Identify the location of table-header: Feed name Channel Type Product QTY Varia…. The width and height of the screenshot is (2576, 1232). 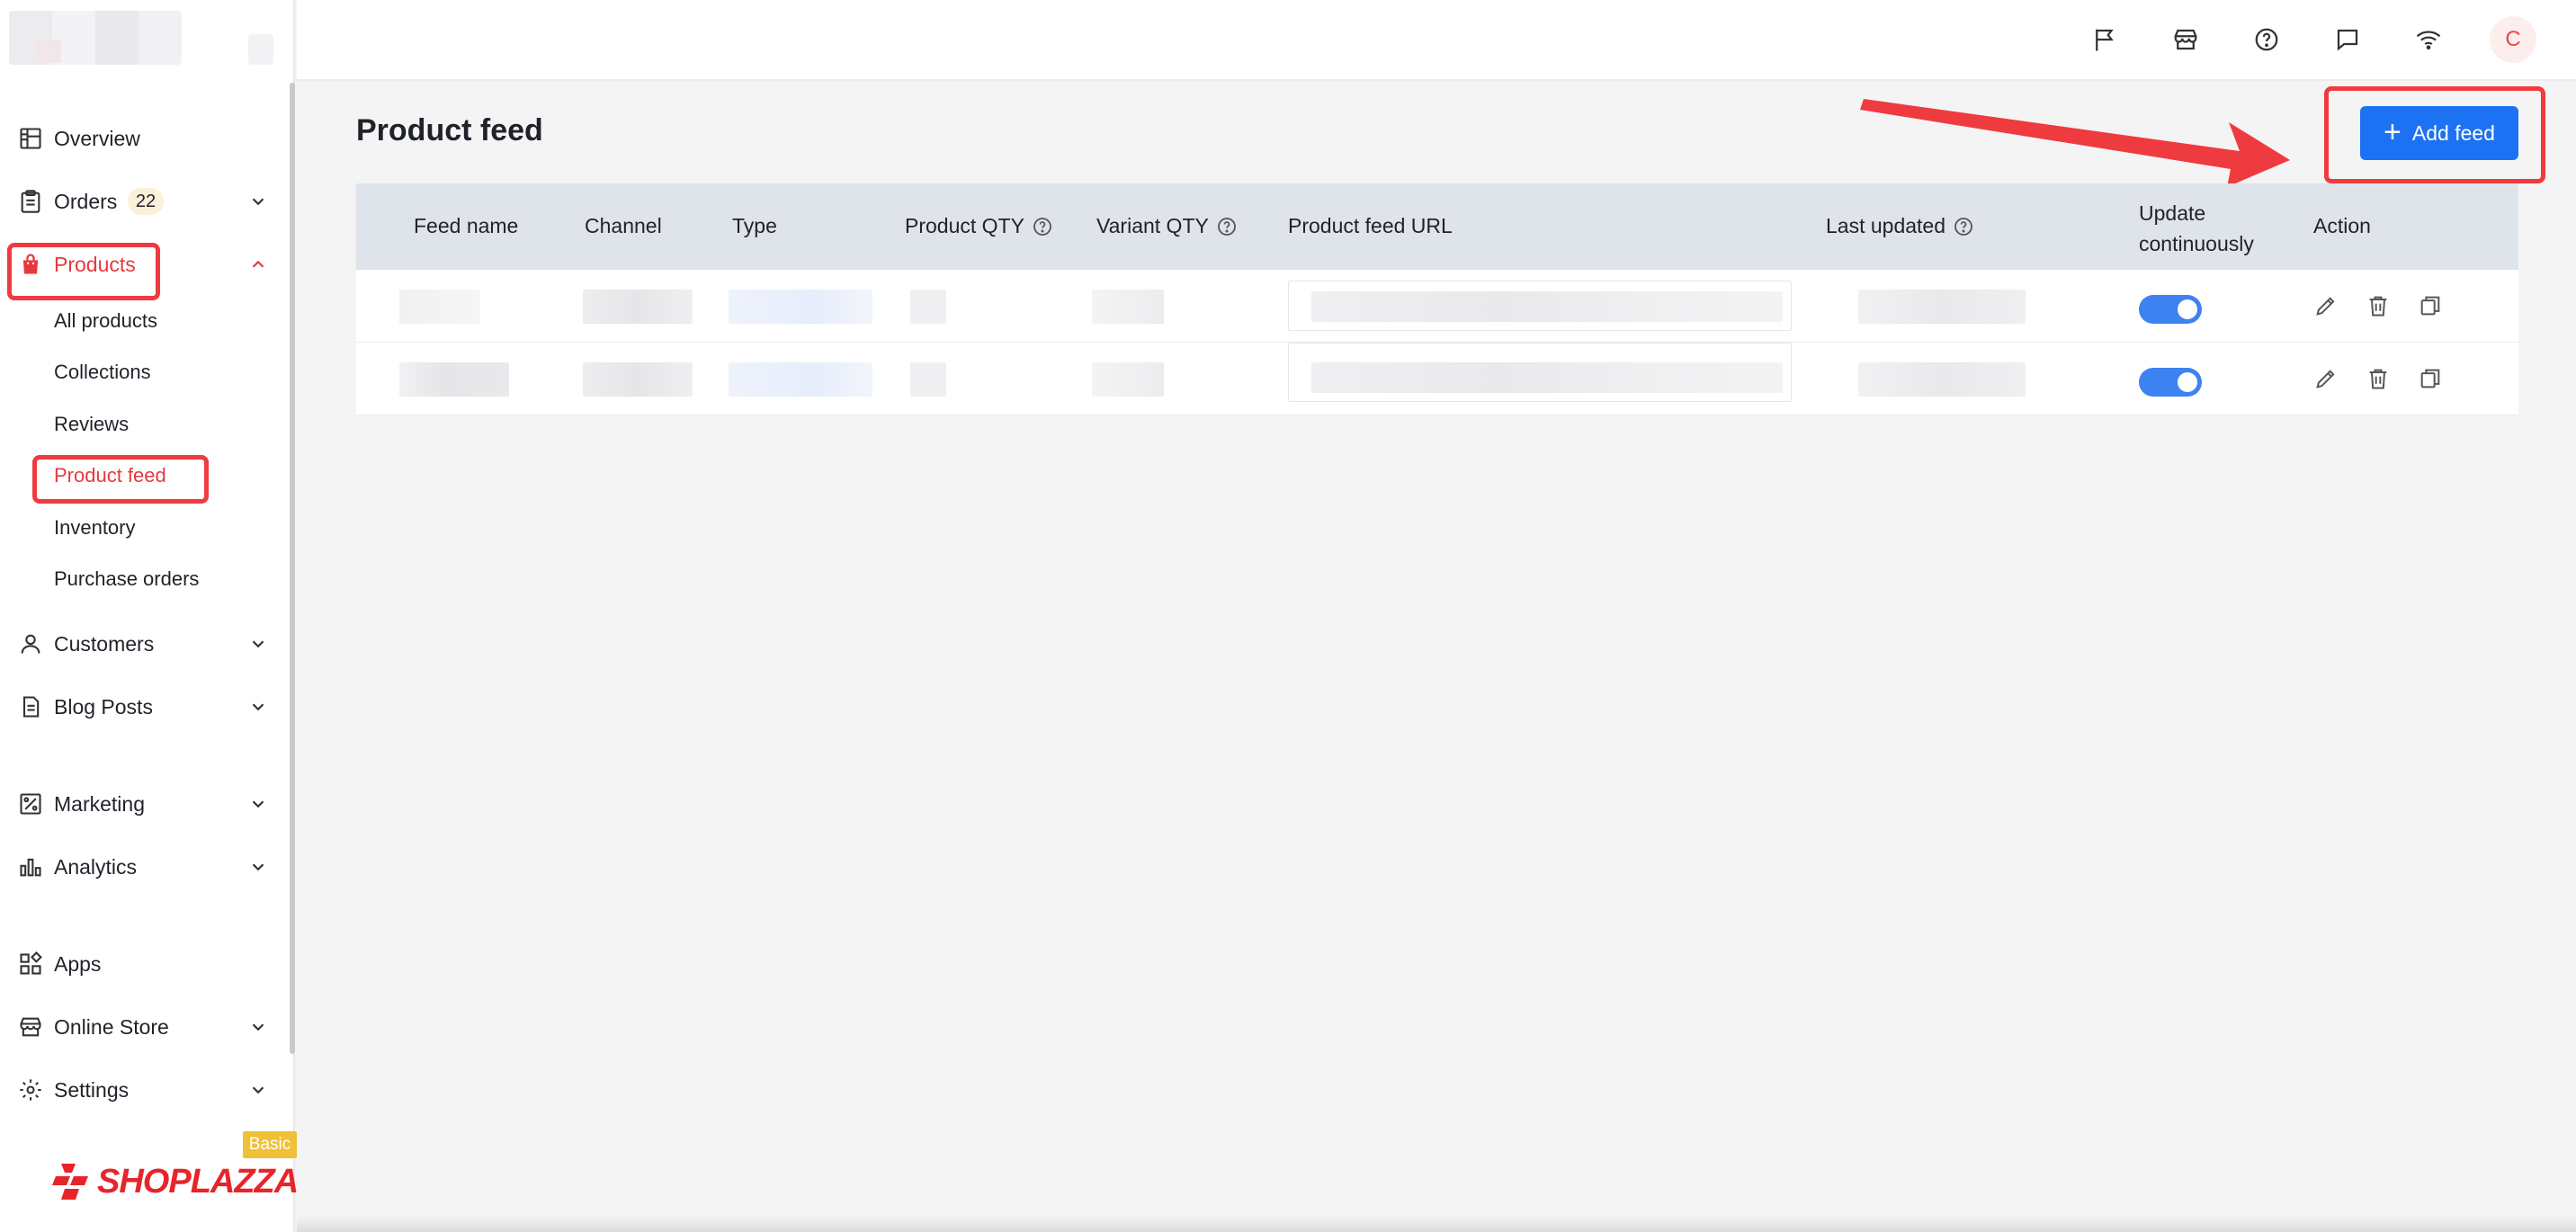
(1437, 226).